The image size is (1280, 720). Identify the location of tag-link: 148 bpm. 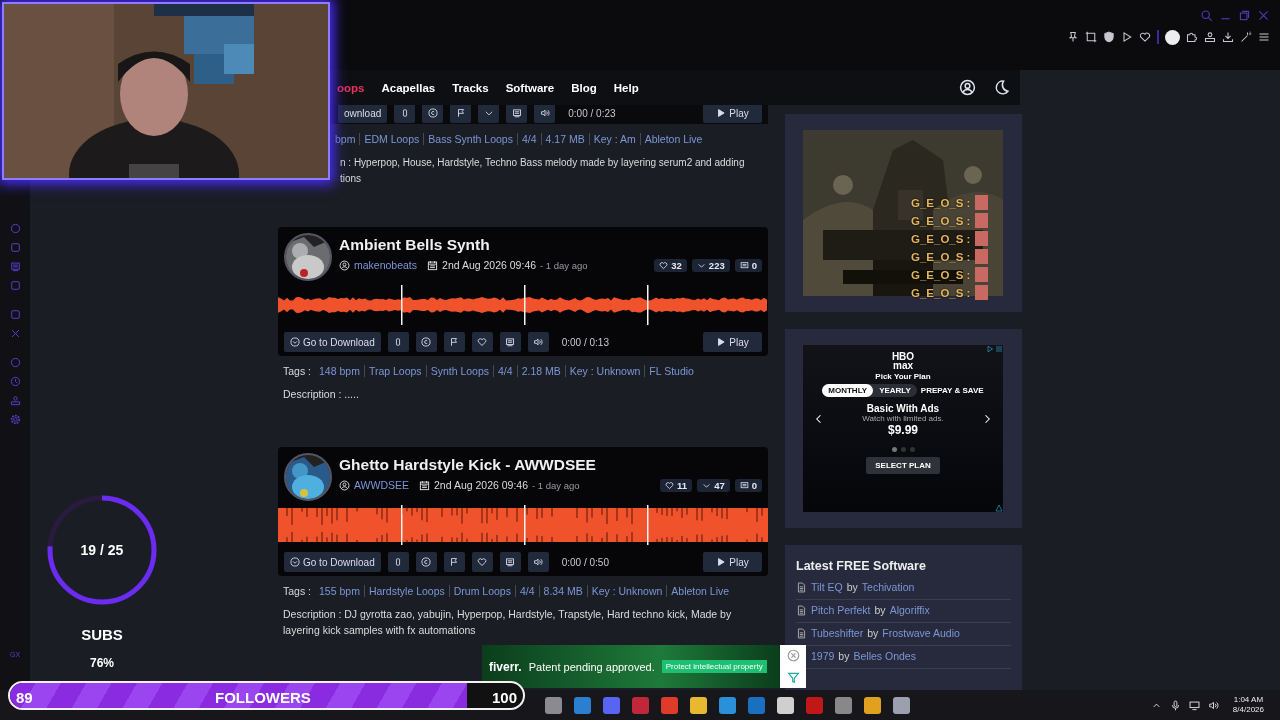
(339, 371).